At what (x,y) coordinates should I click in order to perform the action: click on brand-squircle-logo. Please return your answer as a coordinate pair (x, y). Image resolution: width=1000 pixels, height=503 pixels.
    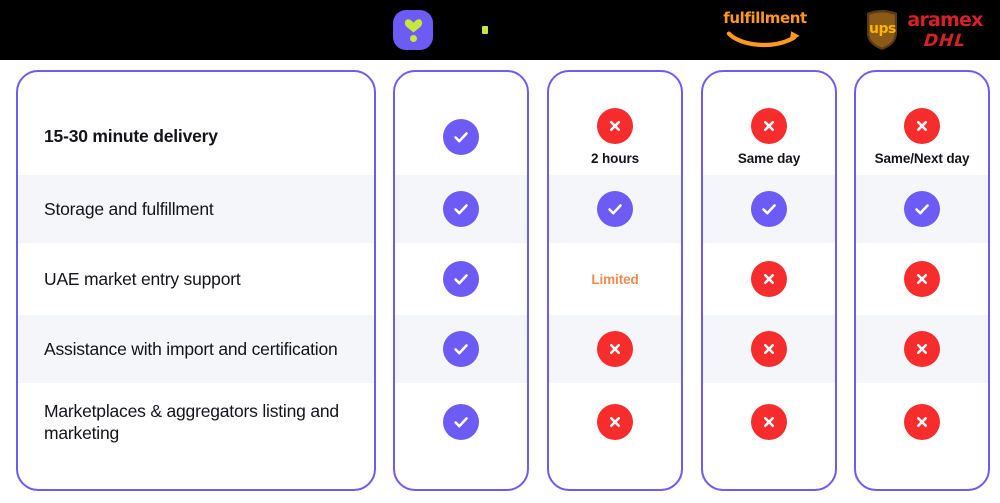
    Looking at the image, I should click on (413, 30).